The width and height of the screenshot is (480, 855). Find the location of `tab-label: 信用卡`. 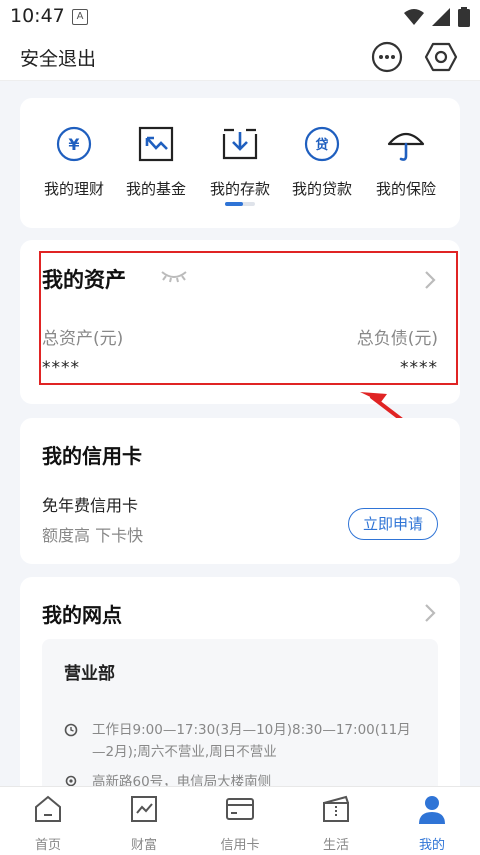

tab-label: 信用卡 is located at coordinates (240, 845).